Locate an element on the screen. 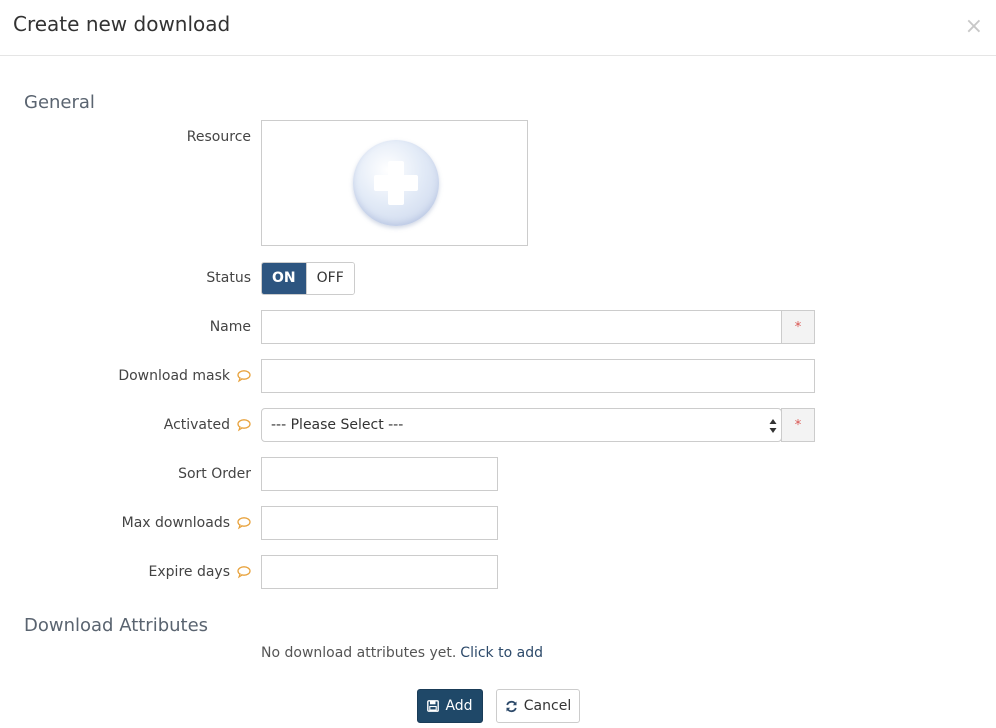 This screenshot has width=996, height=728. status-toggle: ON OFF is located at coordinates (308, 278).